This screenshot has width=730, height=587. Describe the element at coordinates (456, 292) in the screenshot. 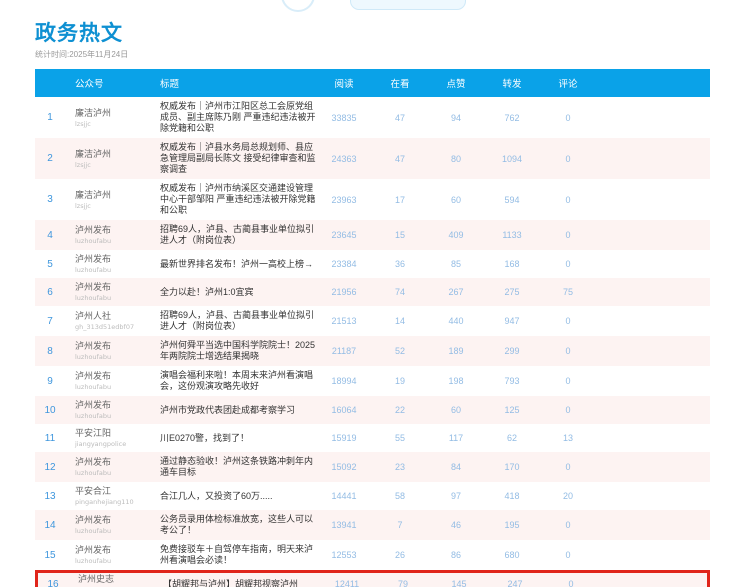

I see `likes-value: 267` at that location.